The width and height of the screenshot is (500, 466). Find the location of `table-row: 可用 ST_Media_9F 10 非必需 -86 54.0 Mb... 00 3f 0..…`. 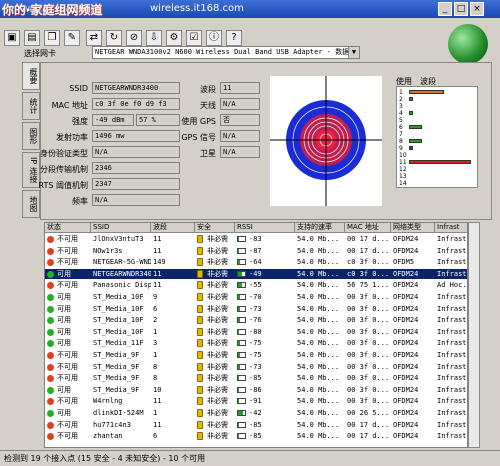

table-row: 可用 ST_Media_9F 10 非必需 -86 54.0 Mb... 00 3f 0..… is located at coordinates (256, 390).